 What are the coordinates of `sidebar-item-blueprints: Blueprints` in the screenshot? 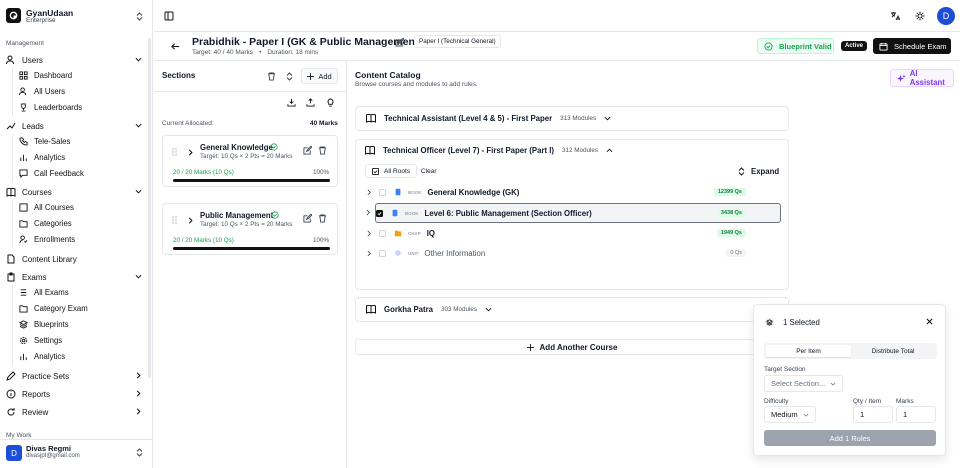 It's located at (44, 324).